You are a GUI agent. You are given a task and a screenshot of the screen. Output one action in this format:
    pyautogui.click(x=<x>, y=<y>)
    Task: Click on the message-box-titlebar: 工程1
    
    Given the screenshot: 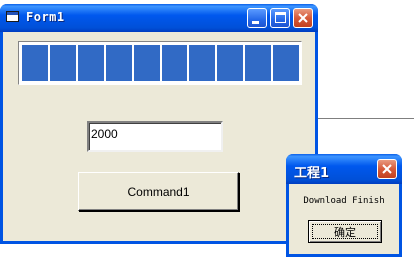 What is the action you would take?
    pyautogui.click(x=344, y=169)
    